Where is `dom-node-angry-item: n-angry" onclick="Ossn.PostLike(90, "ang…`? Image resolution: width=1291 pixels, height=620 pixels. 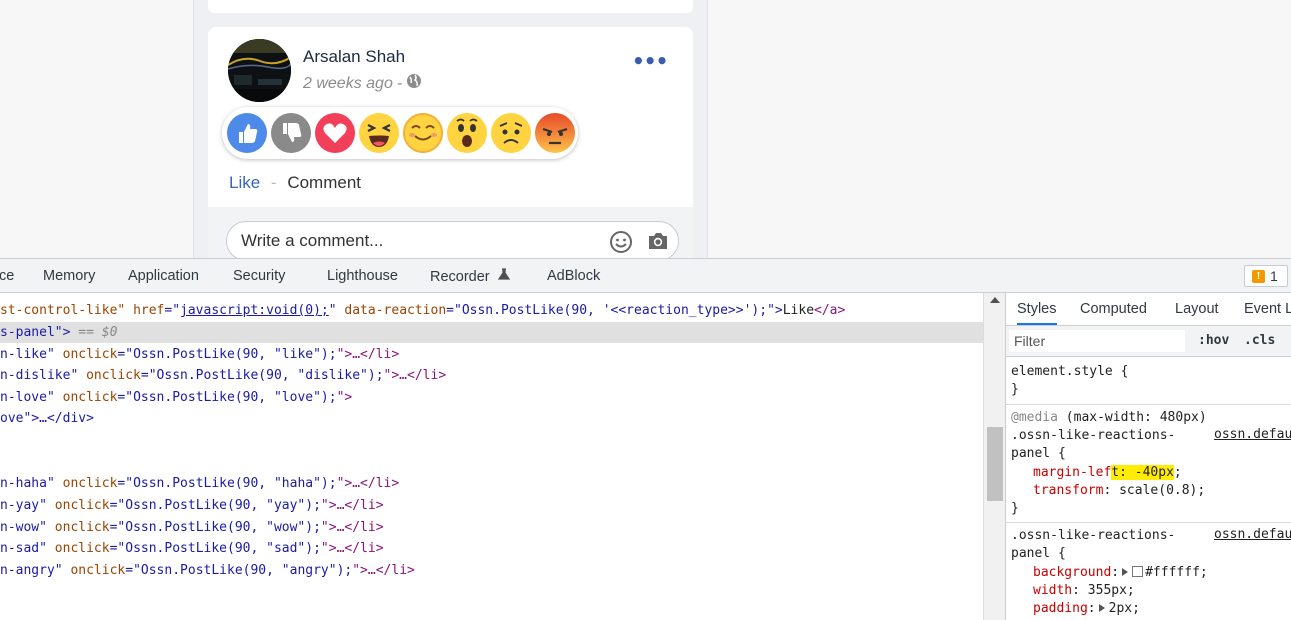 dom-node-angry-item: n-angry" onclick="Ossn.PostLike(90, "ang… is located at coordinates (491, 570).